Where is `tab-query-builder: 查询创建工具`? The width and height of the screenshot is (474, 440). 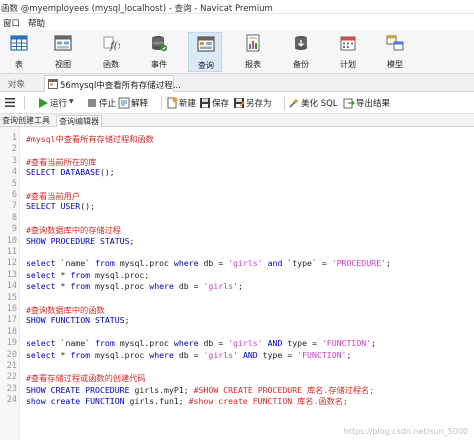 tab-query-builder: 查询创建工具 is located at coordinates (26, 121).